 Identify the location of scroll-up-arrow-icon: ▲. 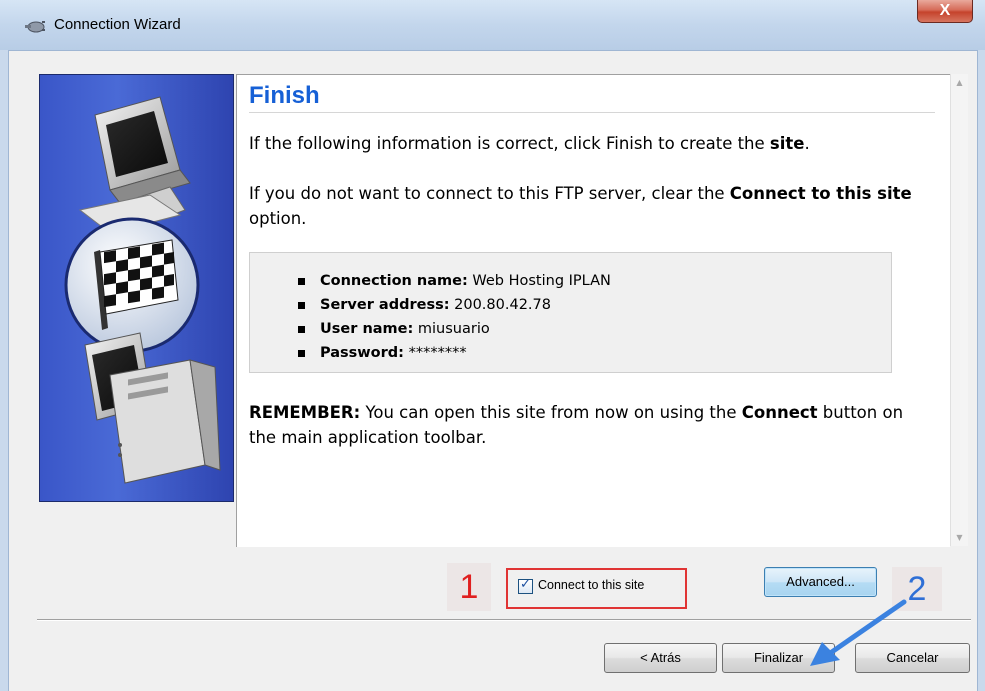
(959, 82).